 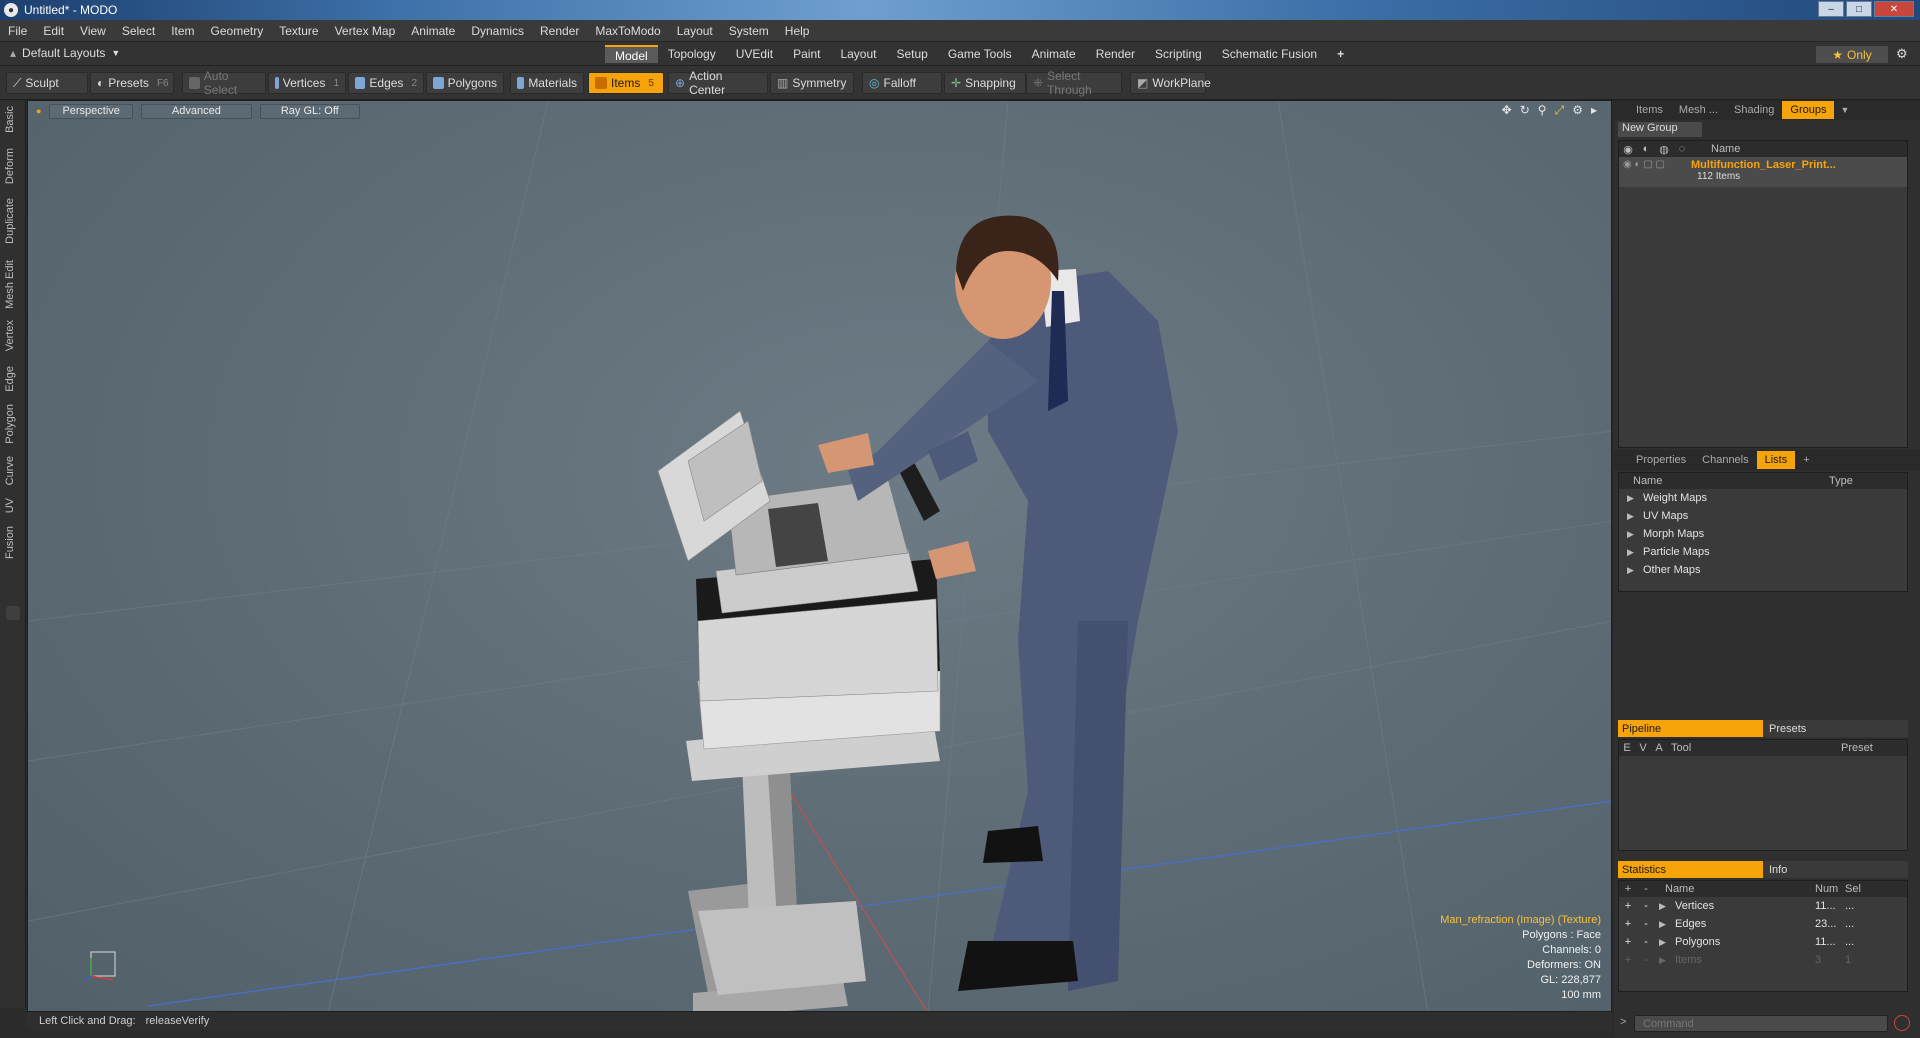 What do you see at coordinates (1690, 869) in the screenshot?
I see `tab-statistics: Statistics` at bounding box center [1690, 869].